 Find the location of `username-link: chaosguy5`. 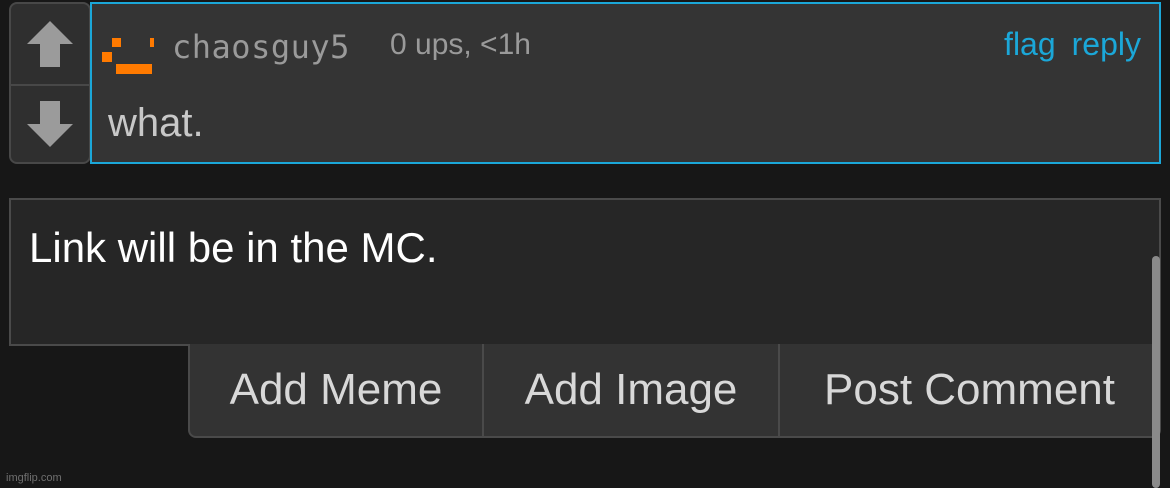

username-link: chaosguy5 is located at coordinates (261, 47).